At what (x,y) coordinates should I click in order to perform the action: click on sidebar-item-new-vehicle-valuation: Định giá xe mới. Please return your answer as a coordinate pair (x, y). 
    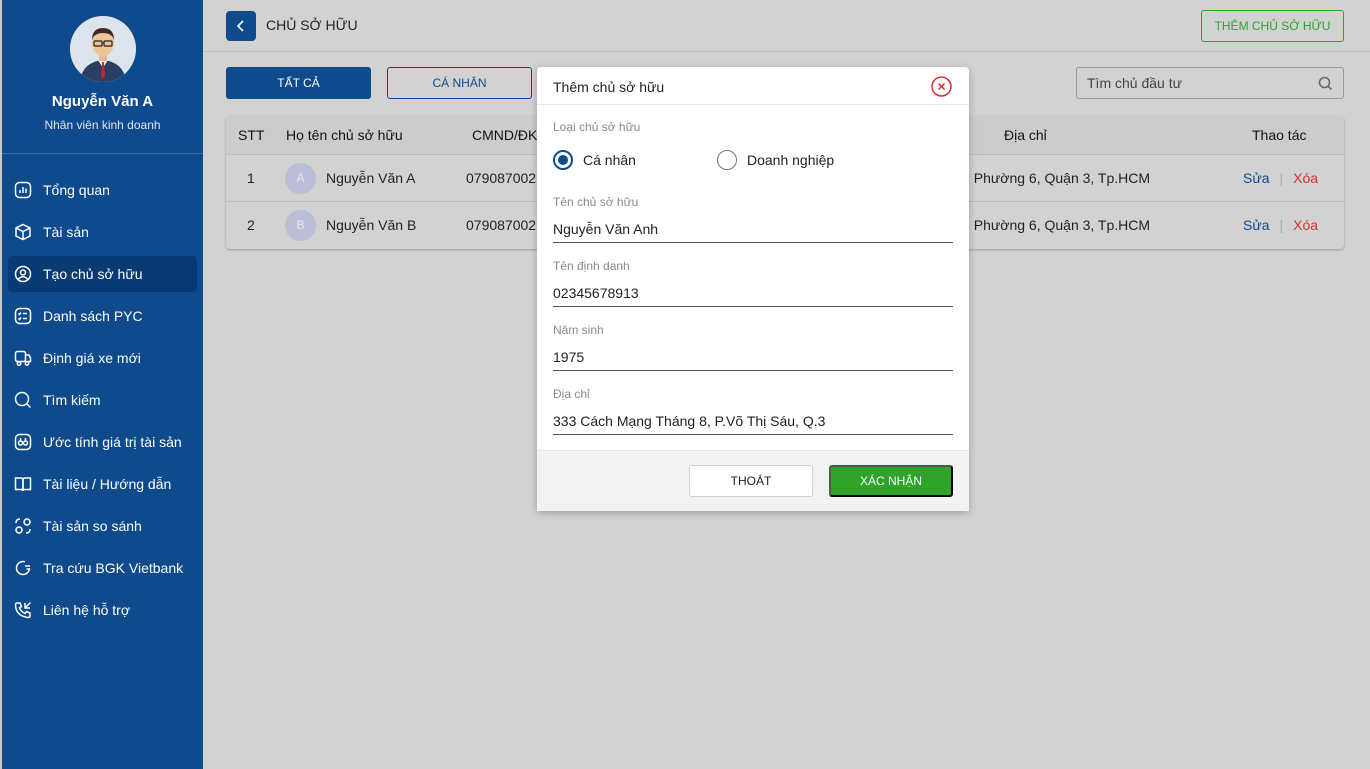
    Looking at the image, I should click on (102, 358).